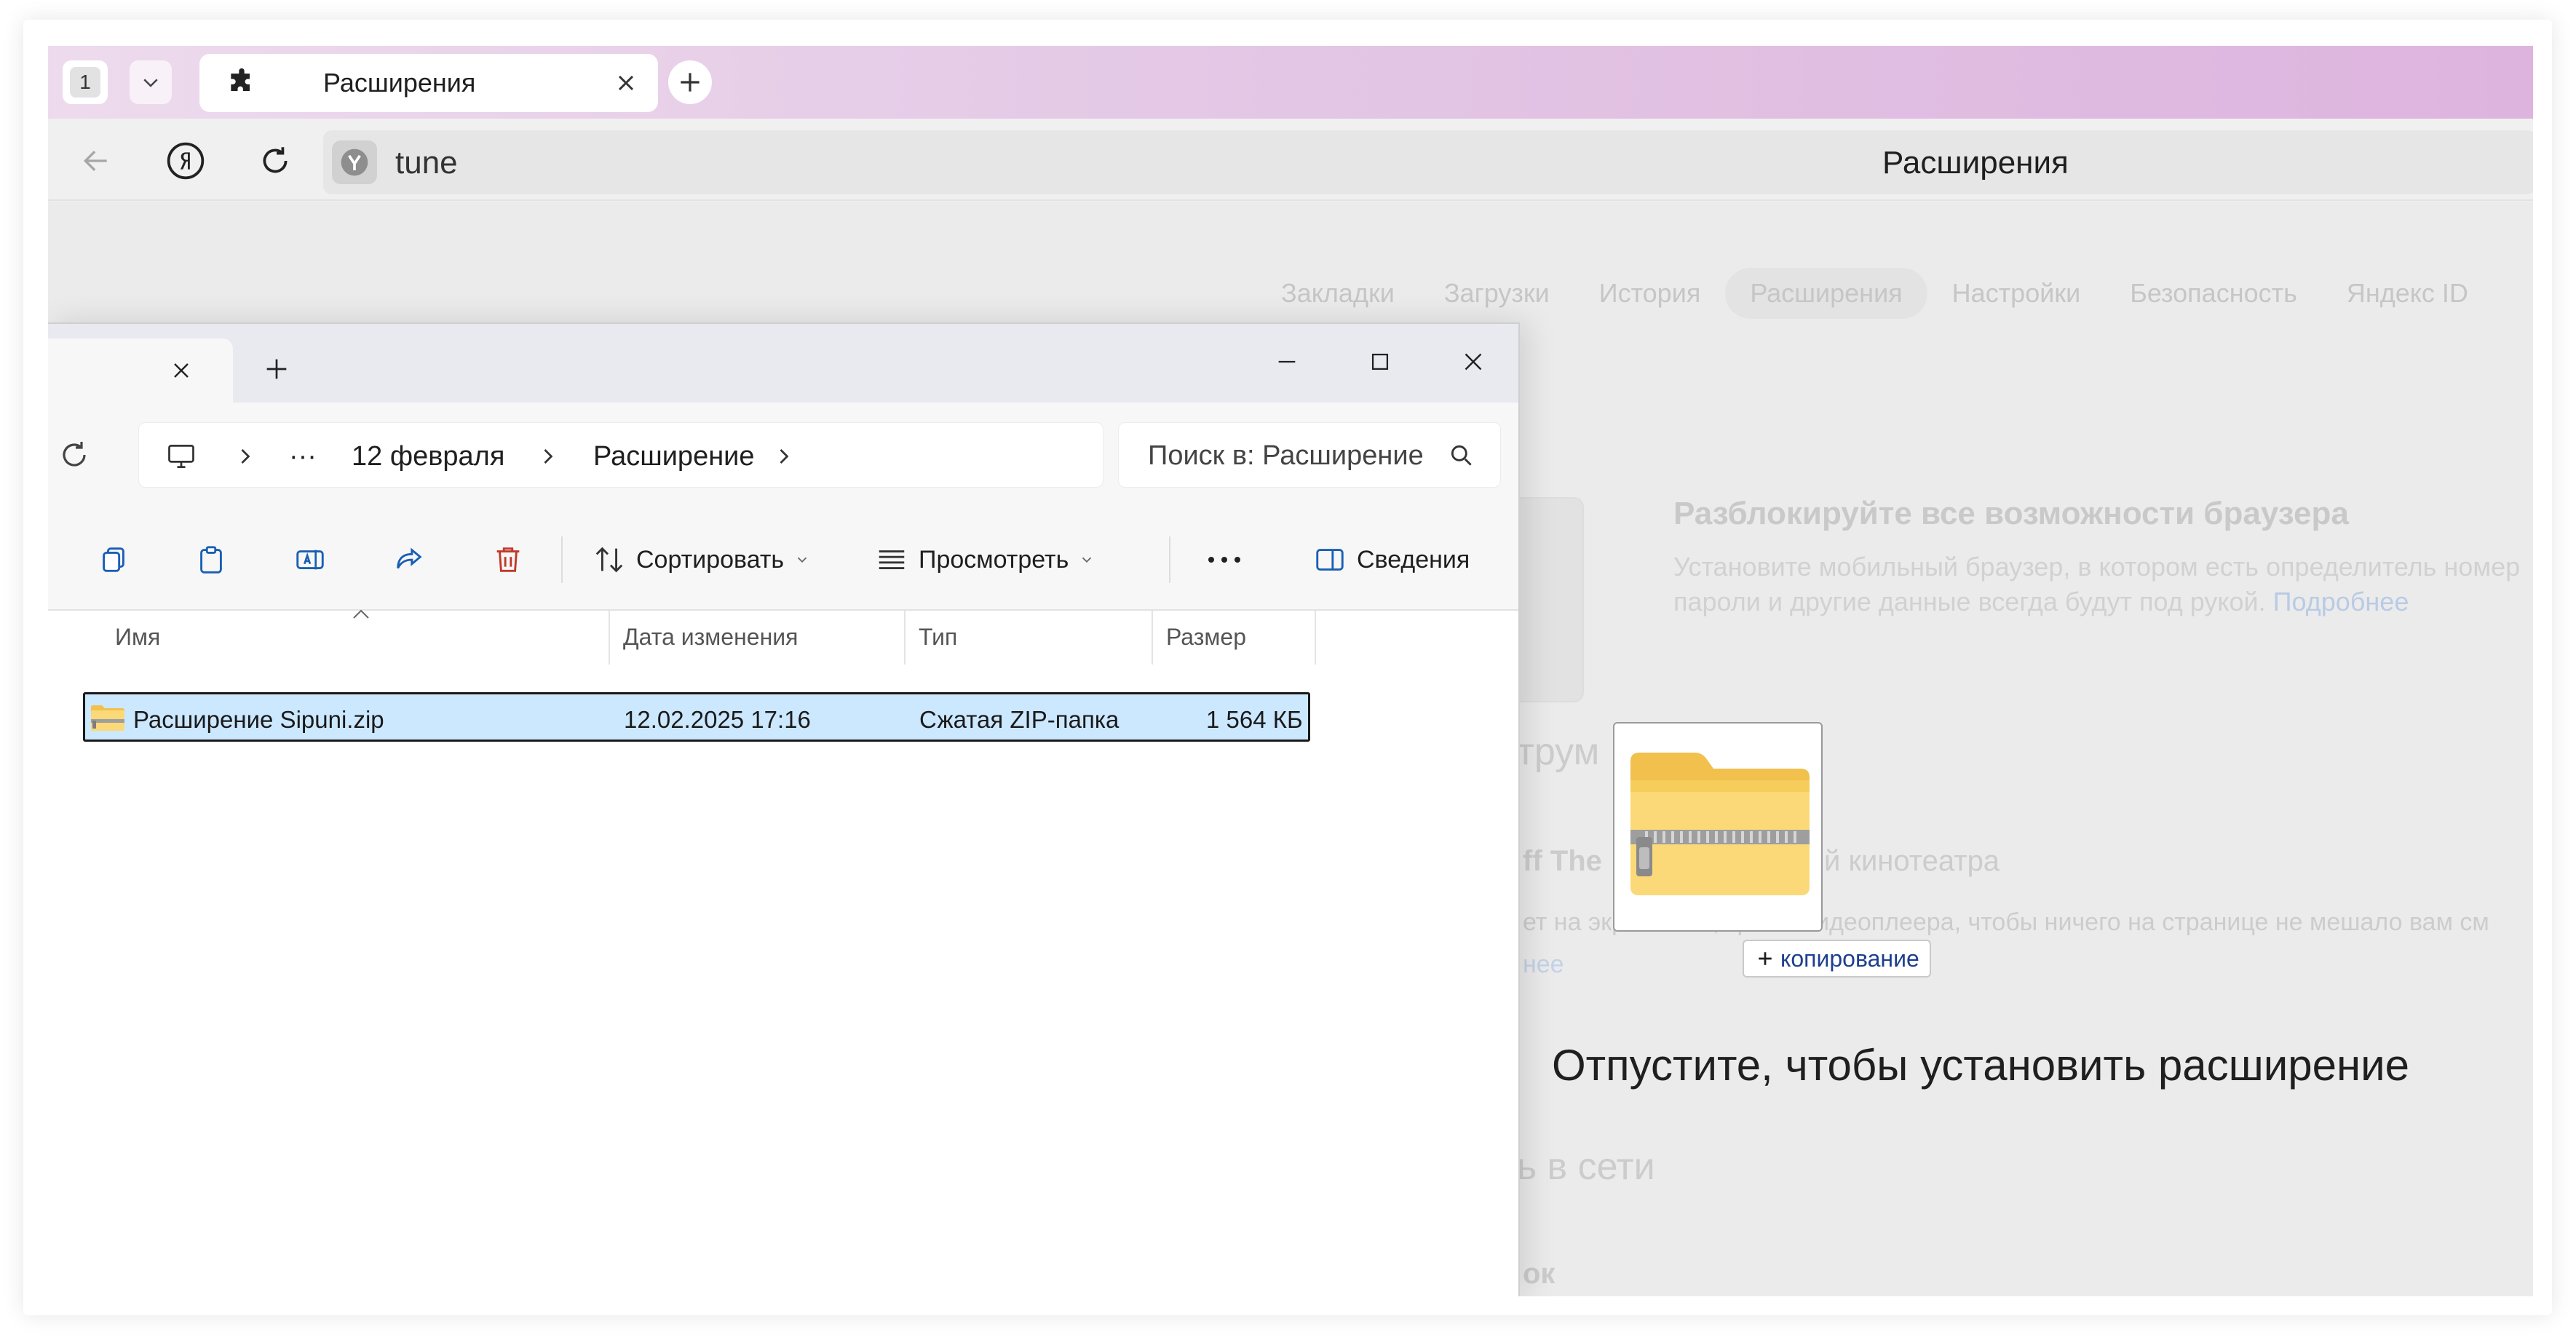  What do you see at coordinates (303, 456) in the screenshot?
I see `breadcrumb-more: ···` at bounding box center [303, 456].